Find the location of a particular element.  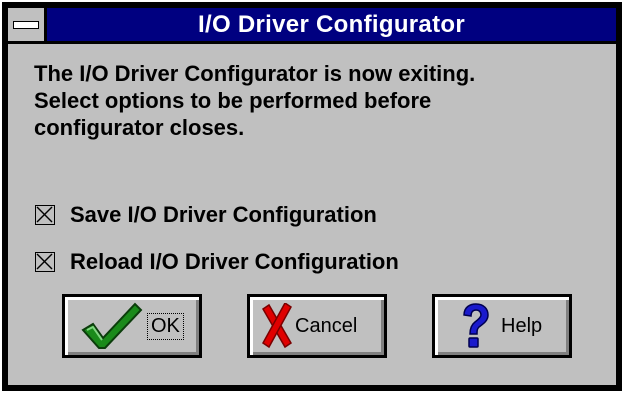

window-title: I/O Driver Configurator is located at coordinates (331, 24).